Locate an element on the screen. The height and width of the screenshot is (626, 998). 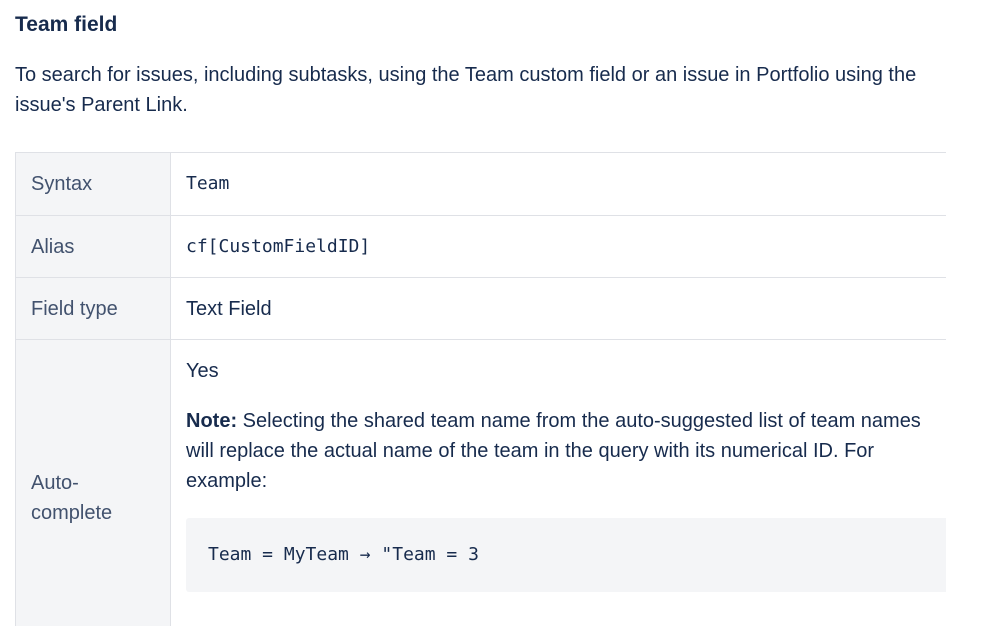
code-example: Team = MyTeam → "Team = 3 is located at coordinates (566, 555).